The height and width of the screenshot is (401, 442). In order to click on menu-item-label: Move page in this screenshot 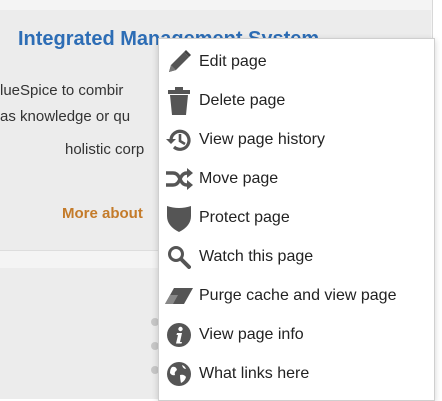, I will do `click(239, 178)`.